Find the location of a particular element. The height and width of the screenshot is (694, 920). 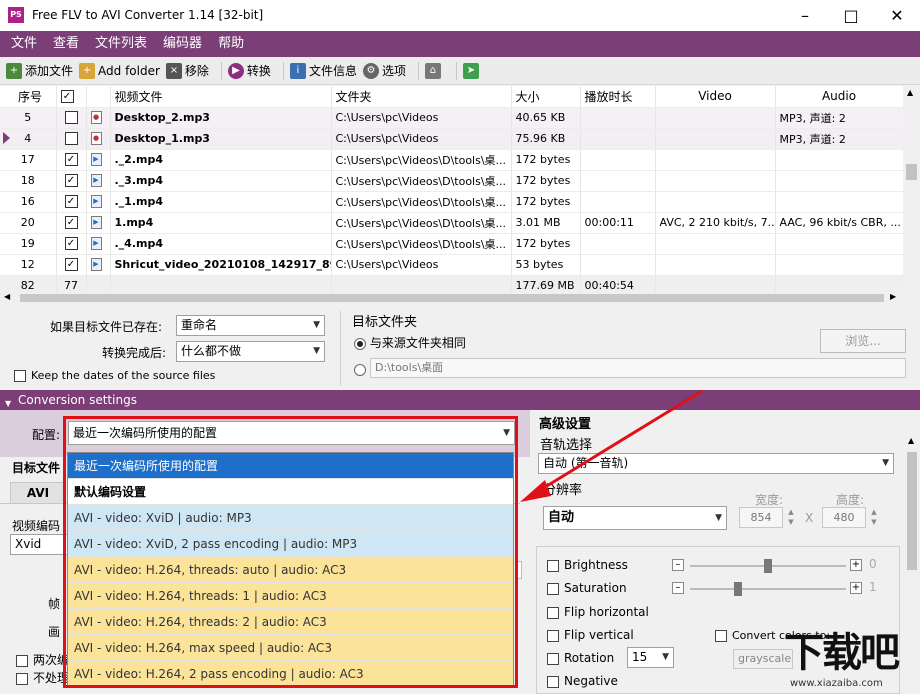

brightness-slider-thumb is located at coordinates (768, 566).